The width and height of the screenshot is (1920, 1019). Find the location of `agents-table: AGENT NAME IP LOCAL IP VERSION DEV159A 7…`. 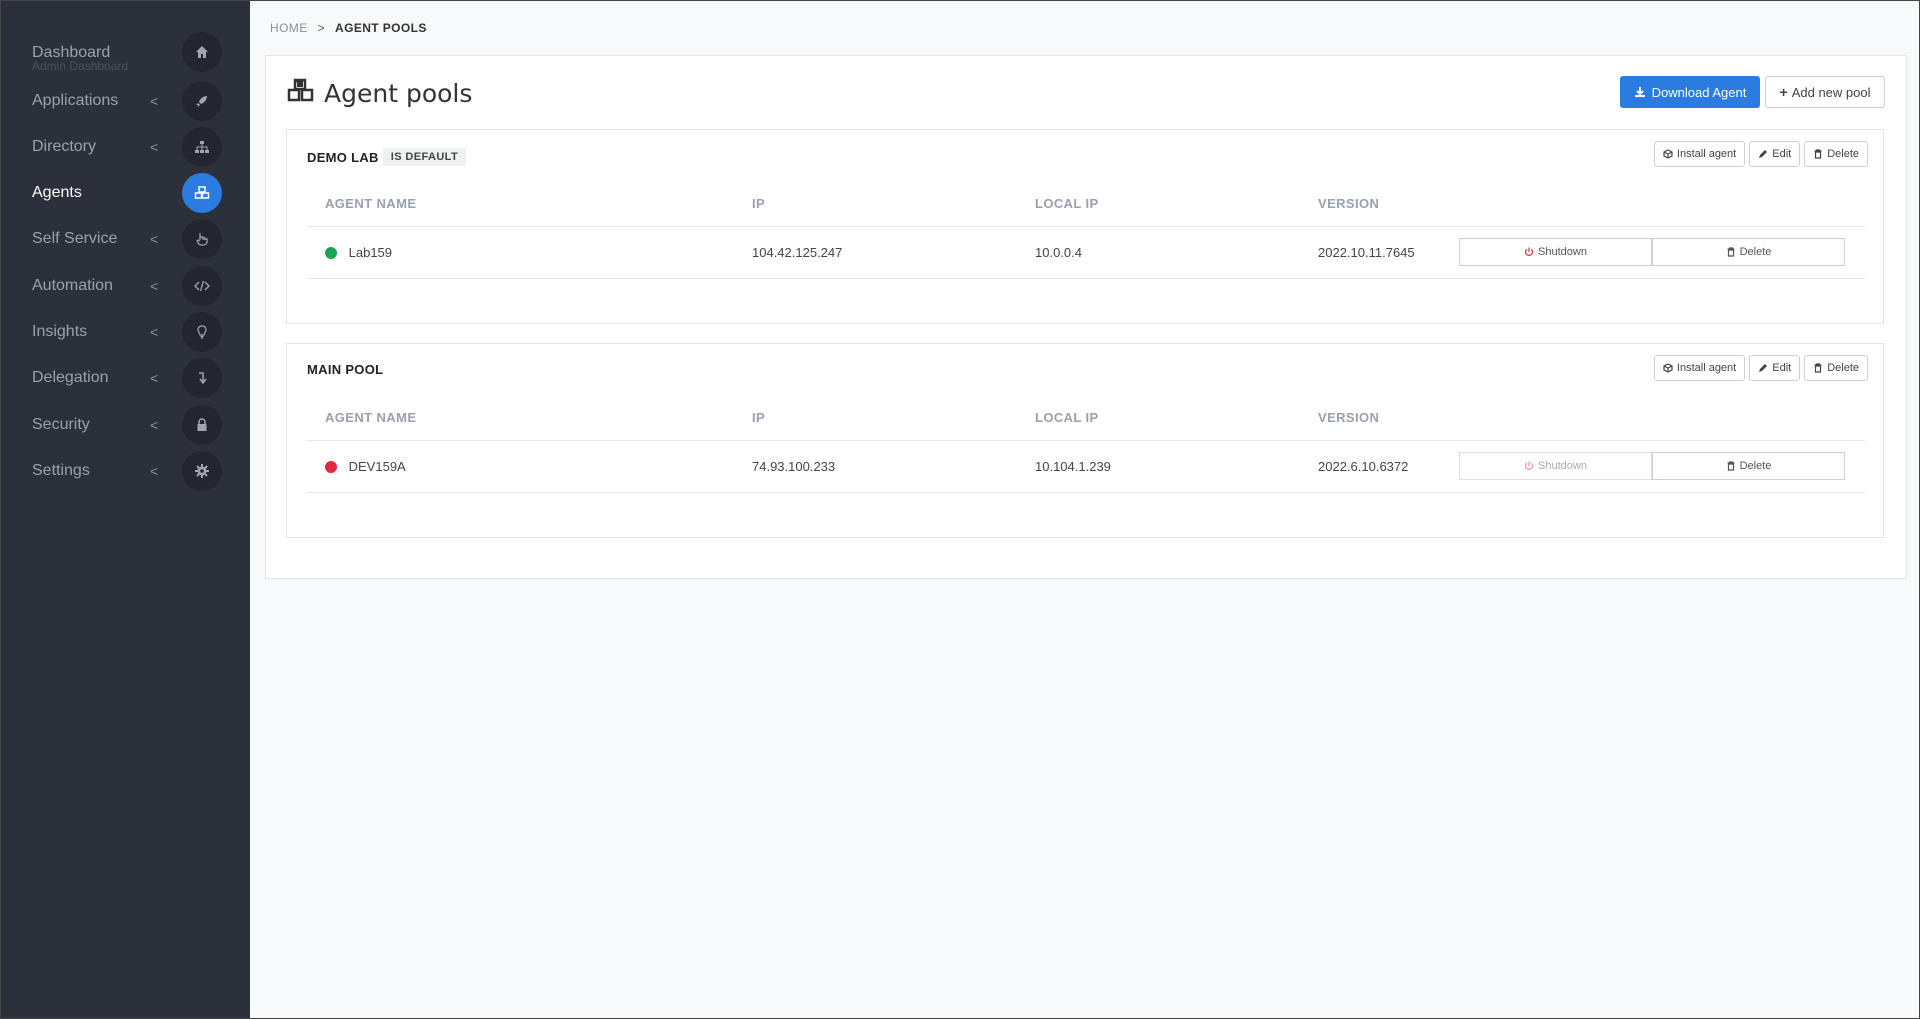

agents-table: AGENT NAME IP LOCAL IP VERSION DEV159A 7… is located at coordinates (1086, 444).